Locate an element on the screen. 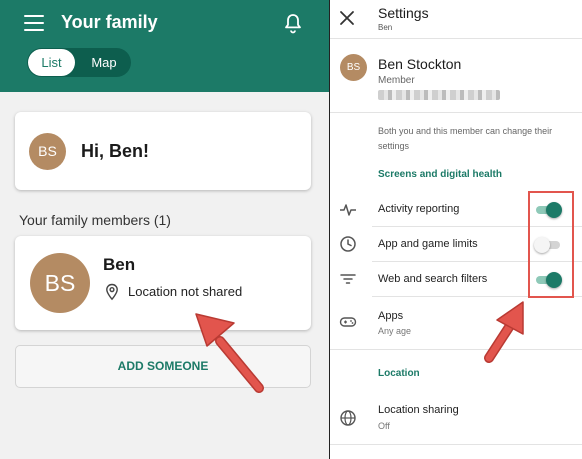 Image resolution: width=582 pixels, height=459 pixels. annotation-highlight-box is located at coordinates (551, 244).